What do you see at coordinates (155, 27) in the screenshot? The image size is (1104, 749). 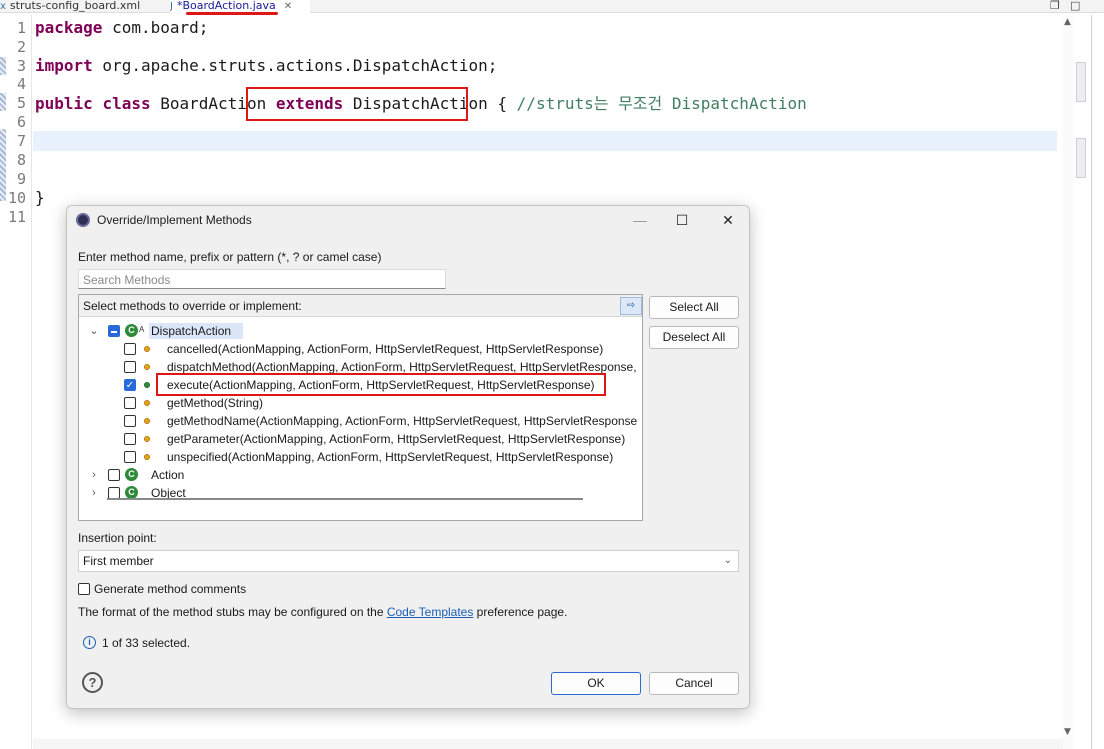 I see `code-text: com.board;` at bounding box center [155, 27].